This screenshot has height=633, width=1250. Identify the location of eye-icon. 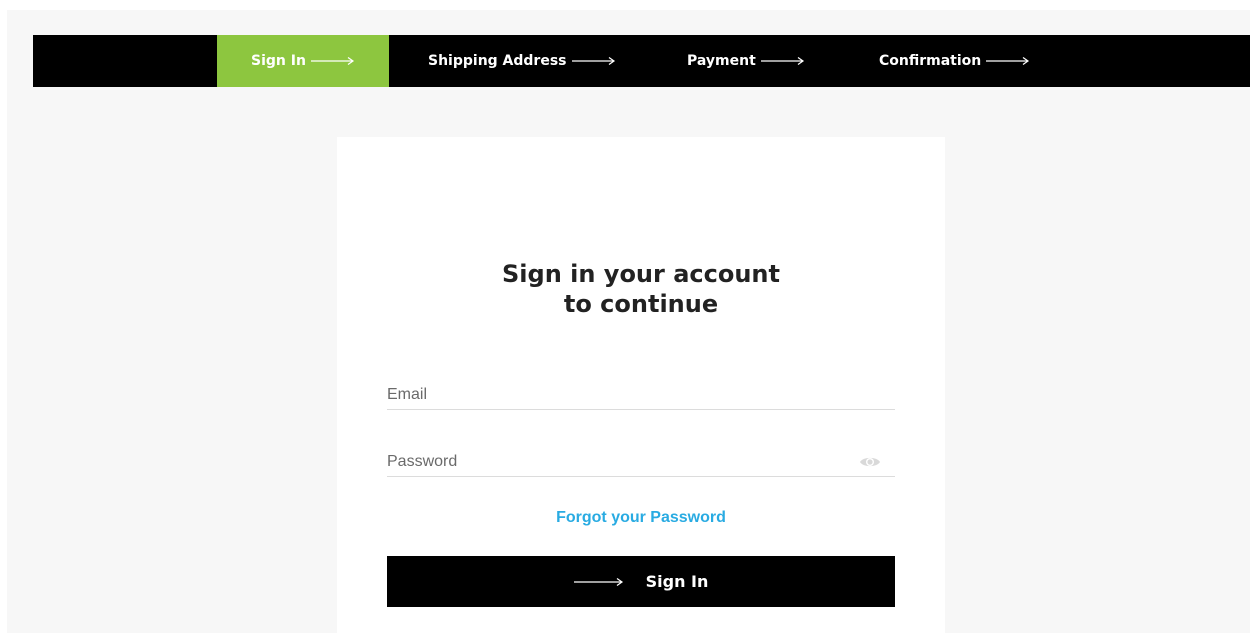
(870, 462).